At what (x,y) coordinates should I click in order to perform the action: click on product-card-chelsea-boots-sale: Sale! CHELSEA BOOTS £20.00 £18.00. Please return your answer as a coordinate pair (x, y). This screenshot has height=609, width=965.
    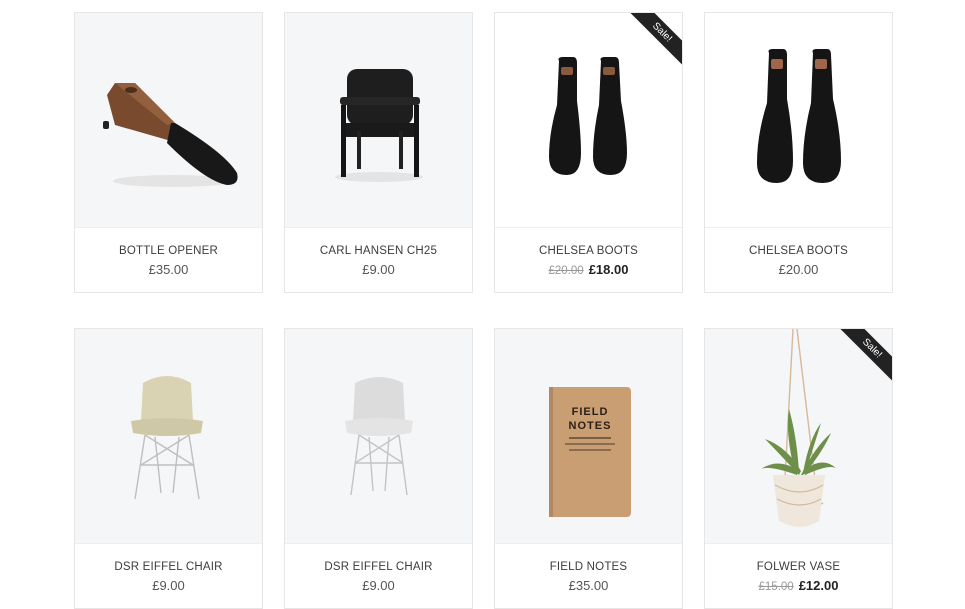
    Looking at the image, I should click on (588, 152).